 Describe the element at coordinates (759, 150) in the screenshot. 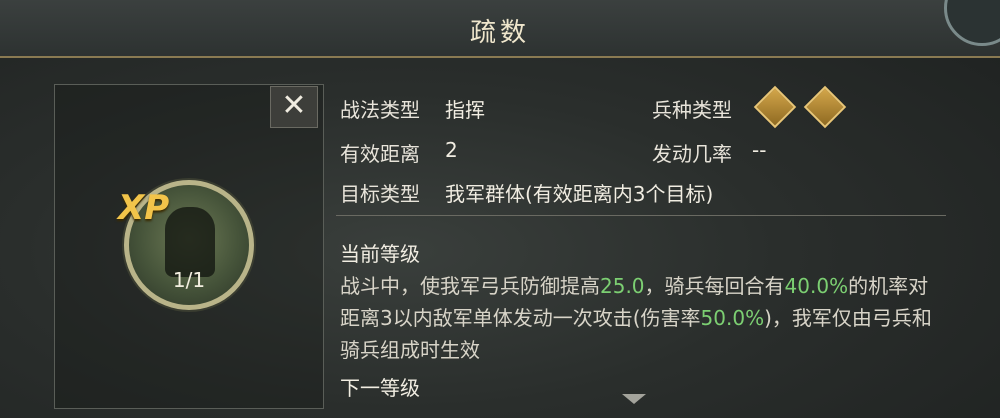

I see `chance-value: --` at that location.